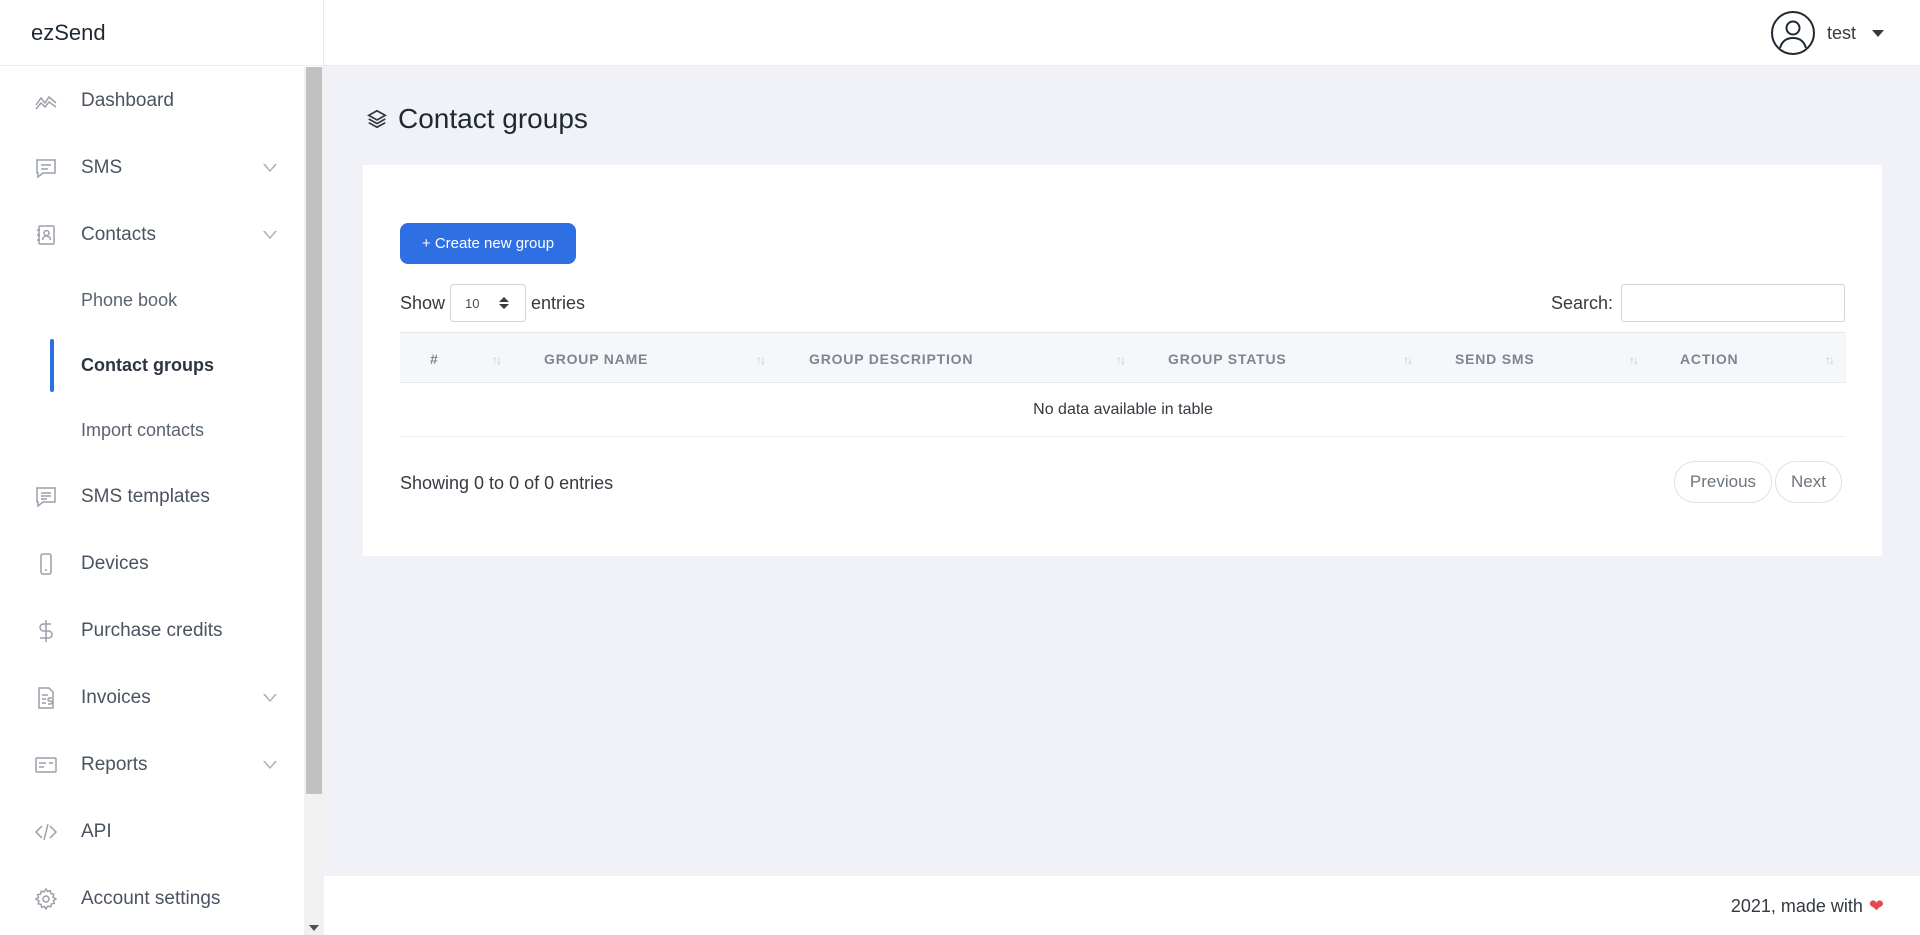  I want to click on sidebar-item-label: Account settings, so click(151, 898).